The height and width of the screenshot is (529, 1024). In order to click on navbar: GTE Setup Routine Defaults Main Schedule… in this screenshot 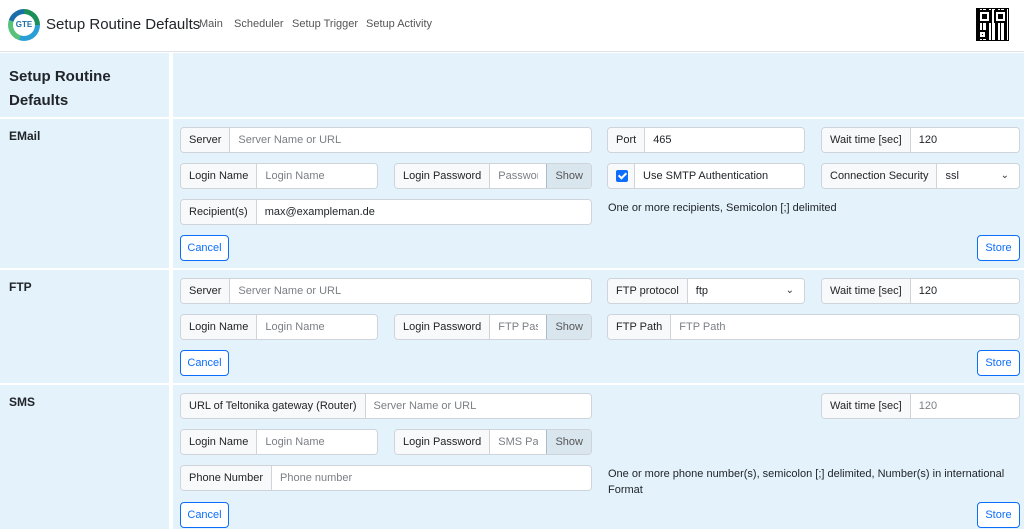, I will do `click(512, 26)`.